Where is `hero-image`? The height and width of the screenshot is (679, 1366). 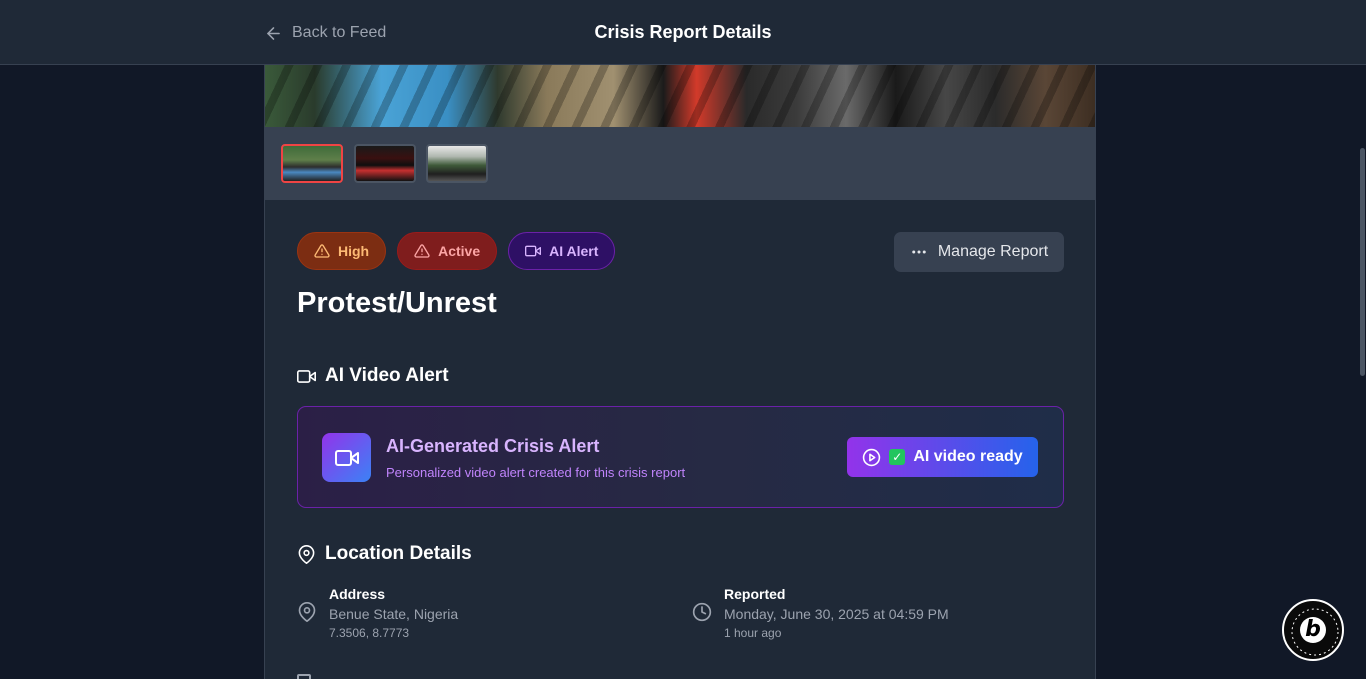
hero-image is located at coordinates (680, 96).